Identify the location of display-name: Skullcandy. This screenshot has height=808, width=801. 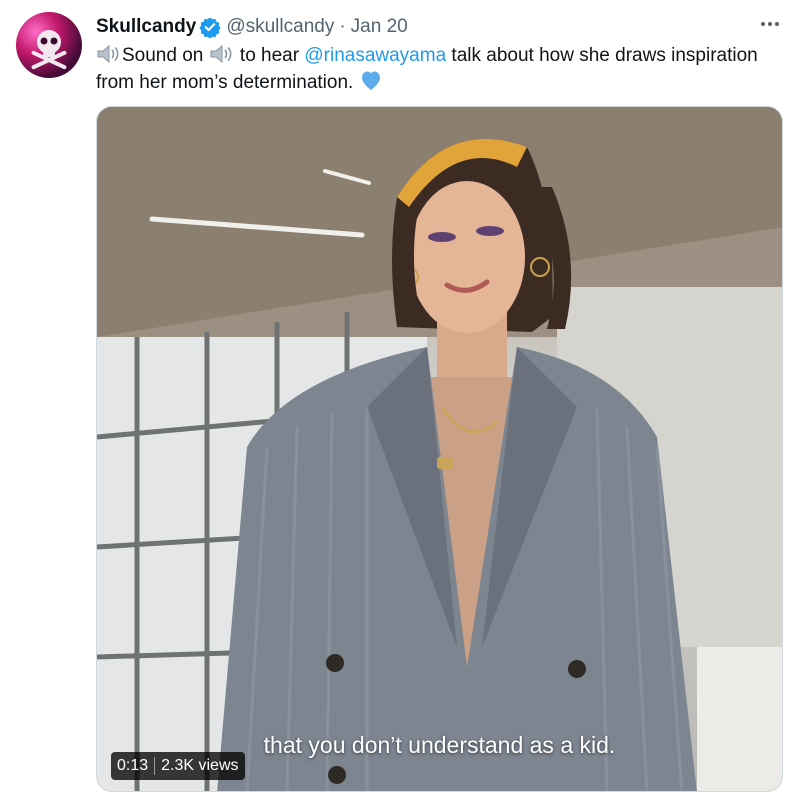
(146, 27).